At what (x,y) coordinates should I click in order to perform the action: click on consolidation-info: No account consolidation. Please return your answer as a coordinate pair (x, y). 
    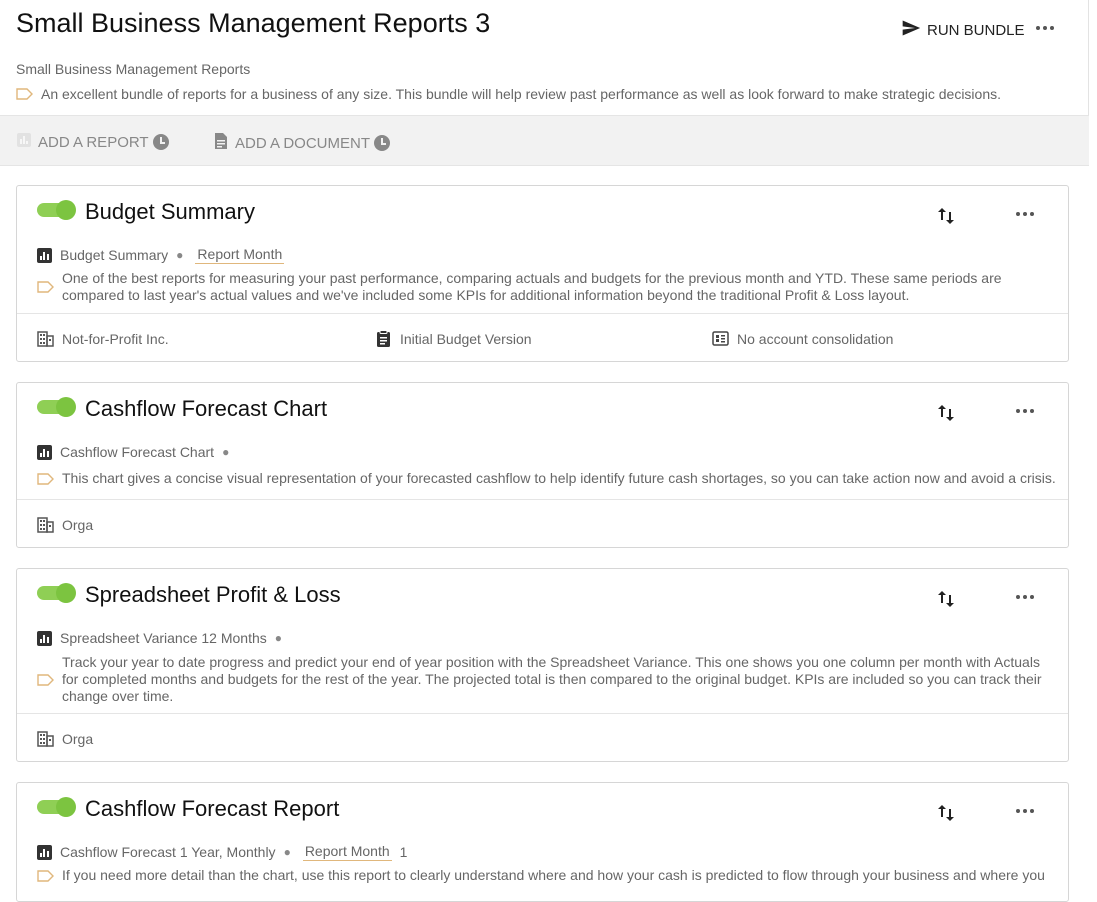
    Looking at the image, I should click on (802, 338).